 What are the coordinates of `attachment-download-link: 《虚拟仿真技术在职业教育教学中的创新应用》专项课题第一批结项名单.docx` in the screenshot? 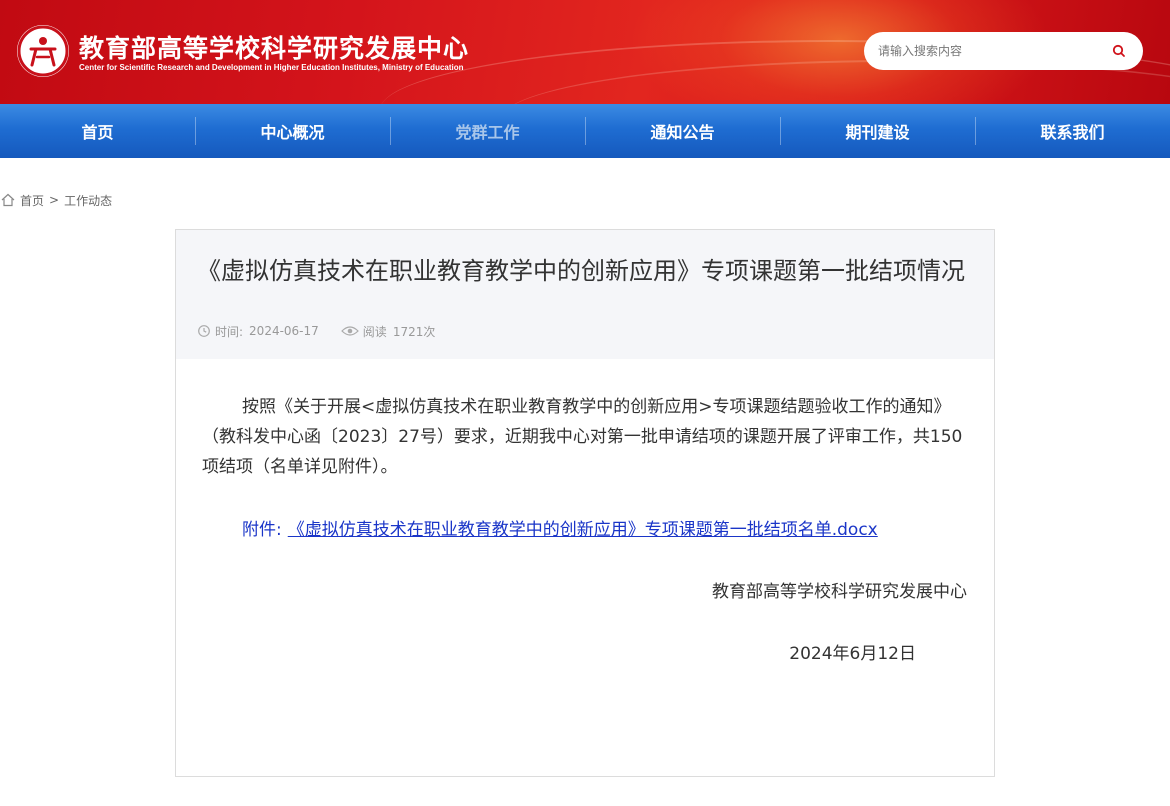 It's located at (583, 530).